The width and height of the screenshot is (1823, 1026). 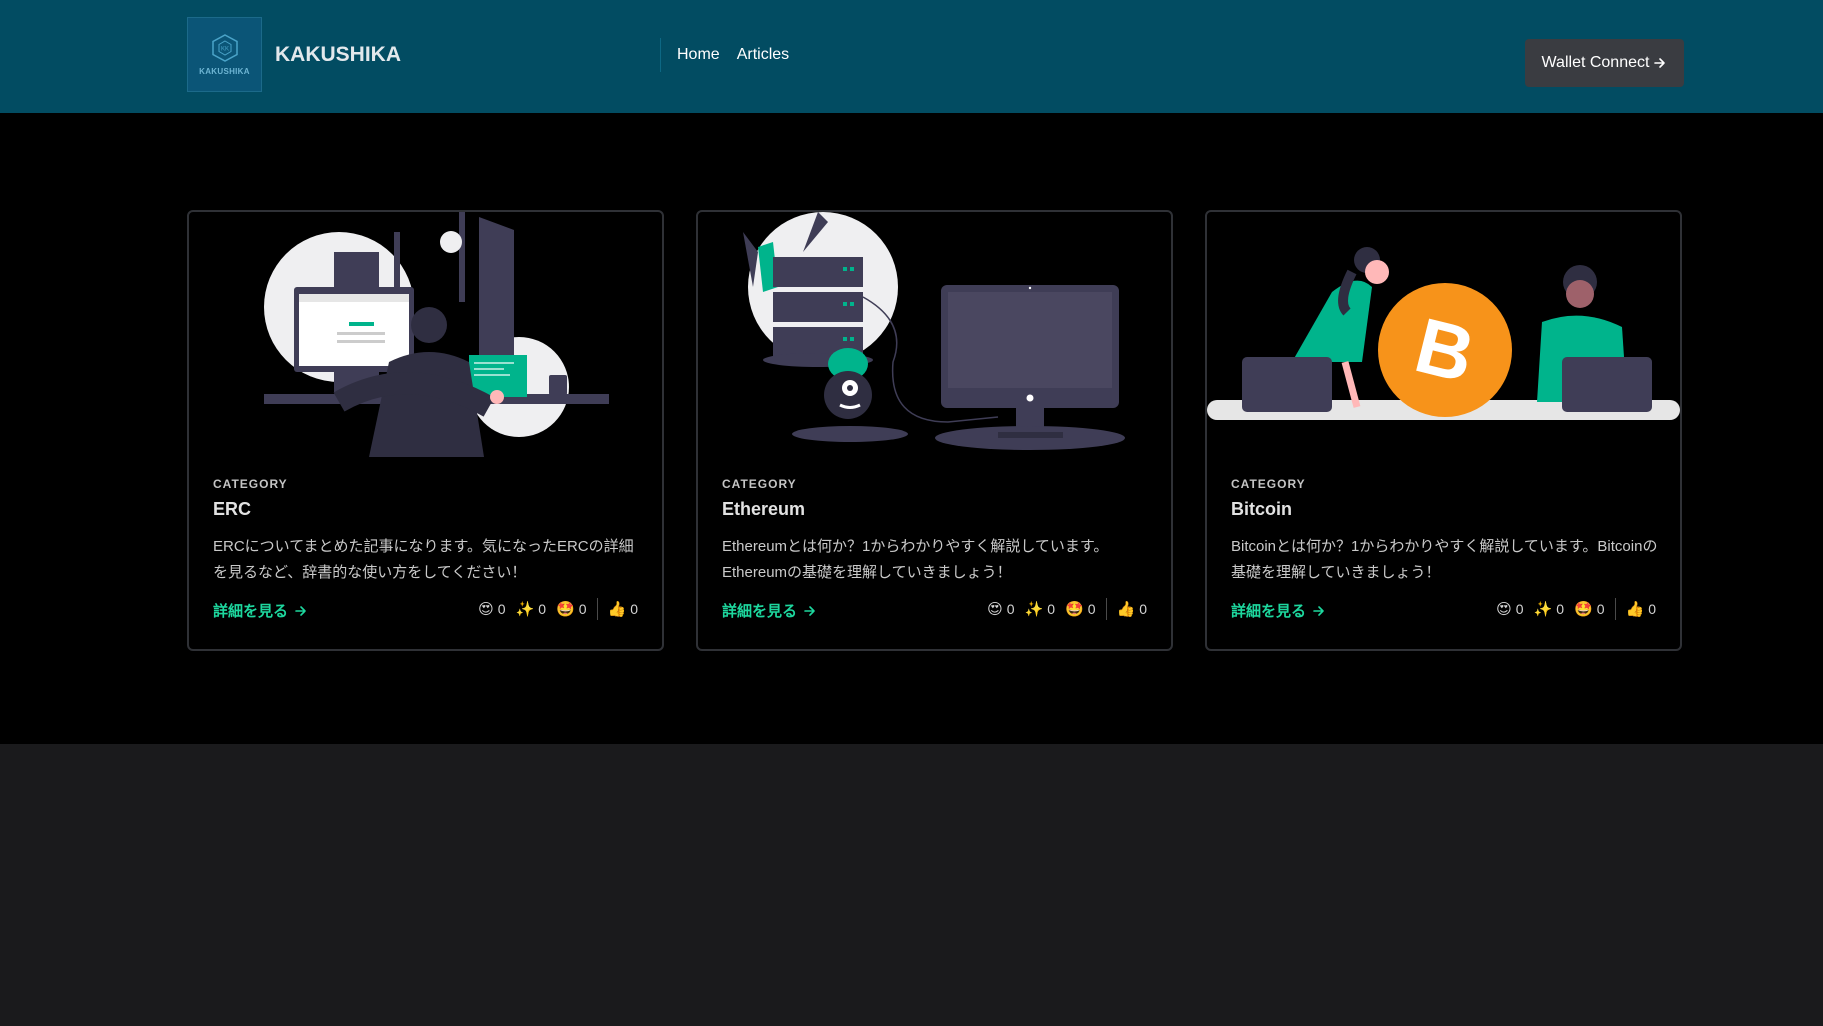 I want to click on category-name: Bitcoin, so click(x=1261, y=509).